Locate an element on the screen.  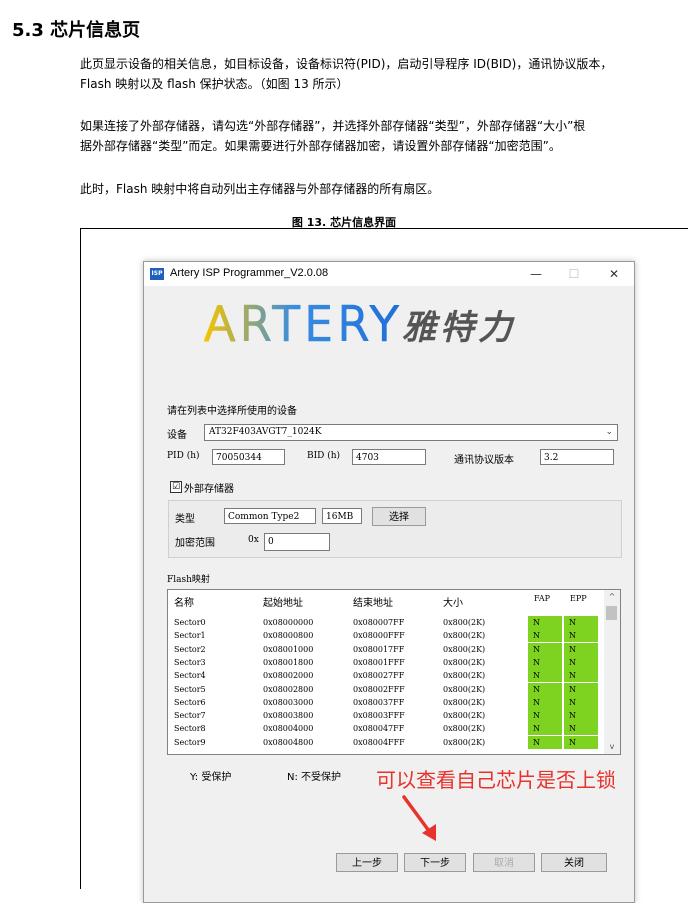
sector-name: Sector4 is located at coordinates (190, 676).